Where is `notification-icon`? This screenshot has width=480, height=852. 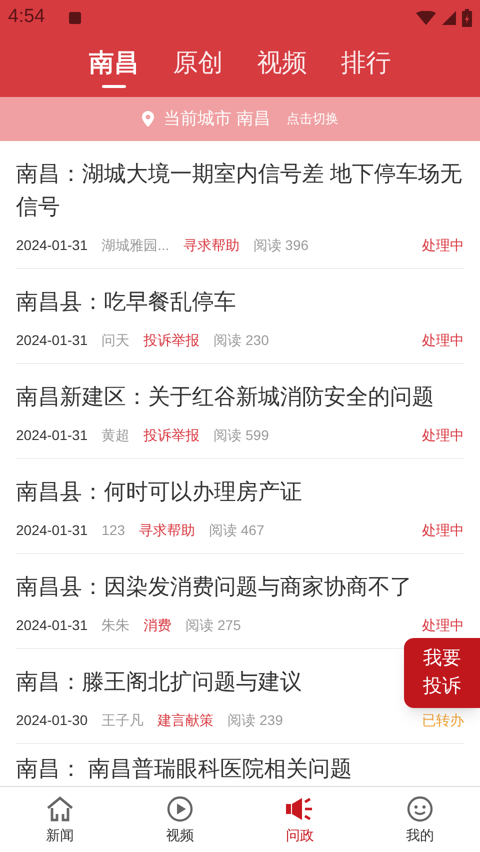
notification-icon is located at coordinates (74, 18).